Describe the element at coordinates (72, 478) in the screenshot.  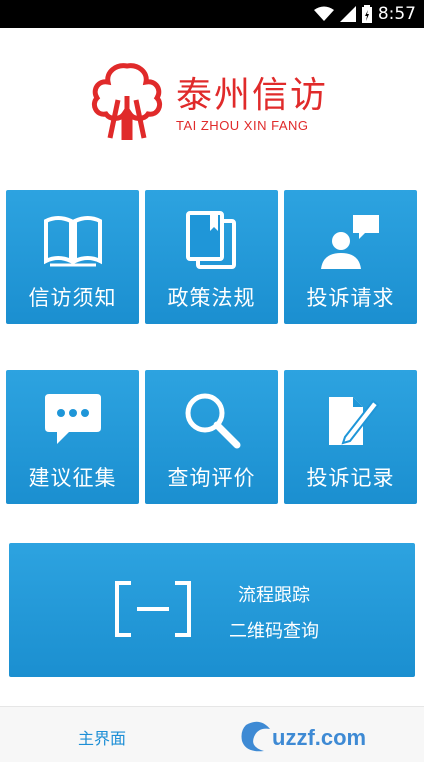
I see `tile-label: 建议征集` at that location.